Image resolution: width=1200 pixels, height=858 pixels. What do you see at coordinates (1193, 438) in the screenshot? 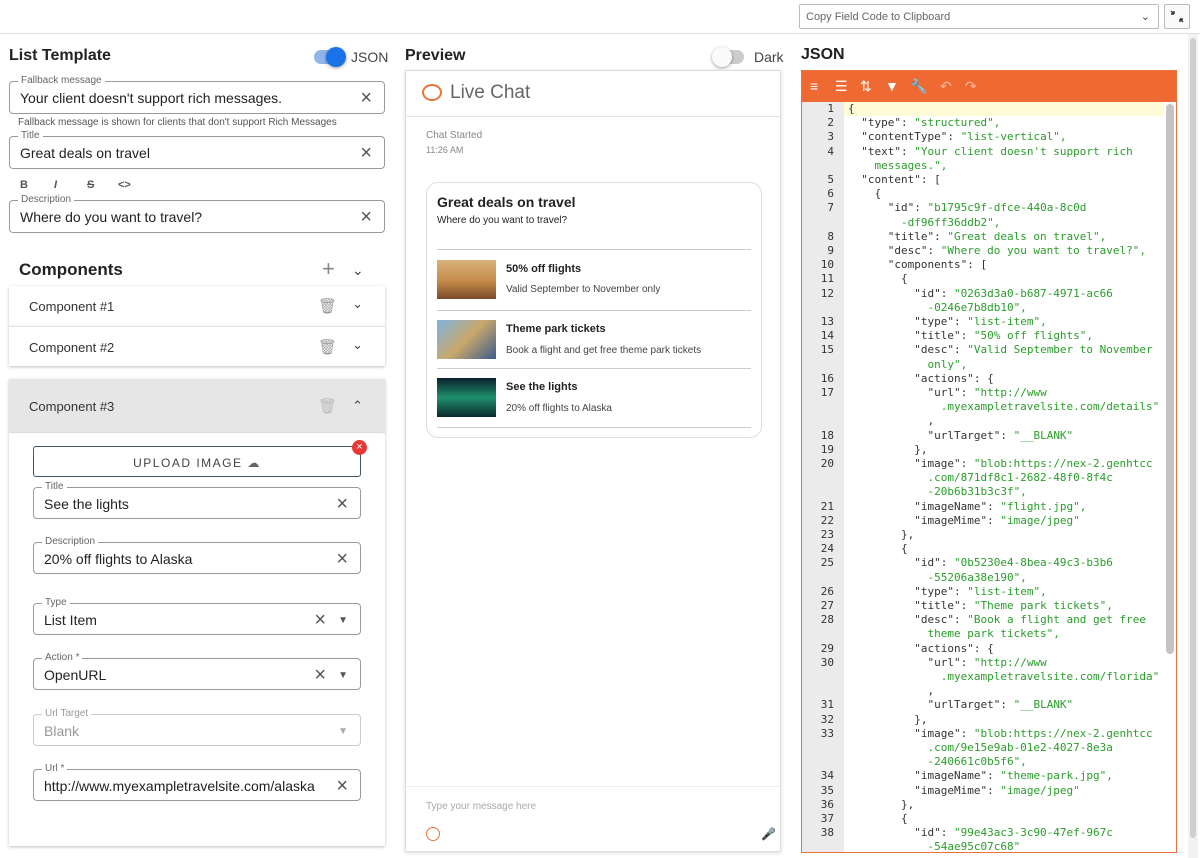
I see `page-scrollbar-thumb` at bounding box center [1193, 438].